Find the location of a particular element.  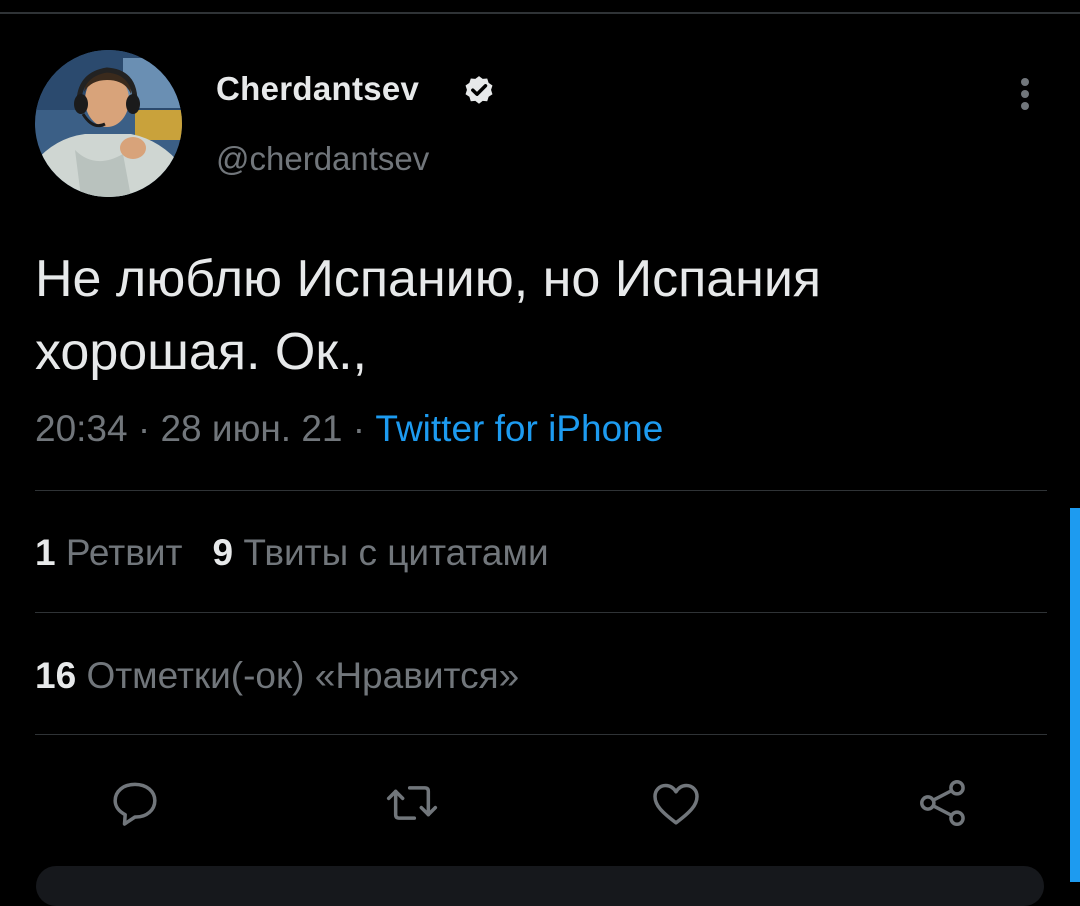

tweet-time: 20:34 is located at coordinates (81, 428).